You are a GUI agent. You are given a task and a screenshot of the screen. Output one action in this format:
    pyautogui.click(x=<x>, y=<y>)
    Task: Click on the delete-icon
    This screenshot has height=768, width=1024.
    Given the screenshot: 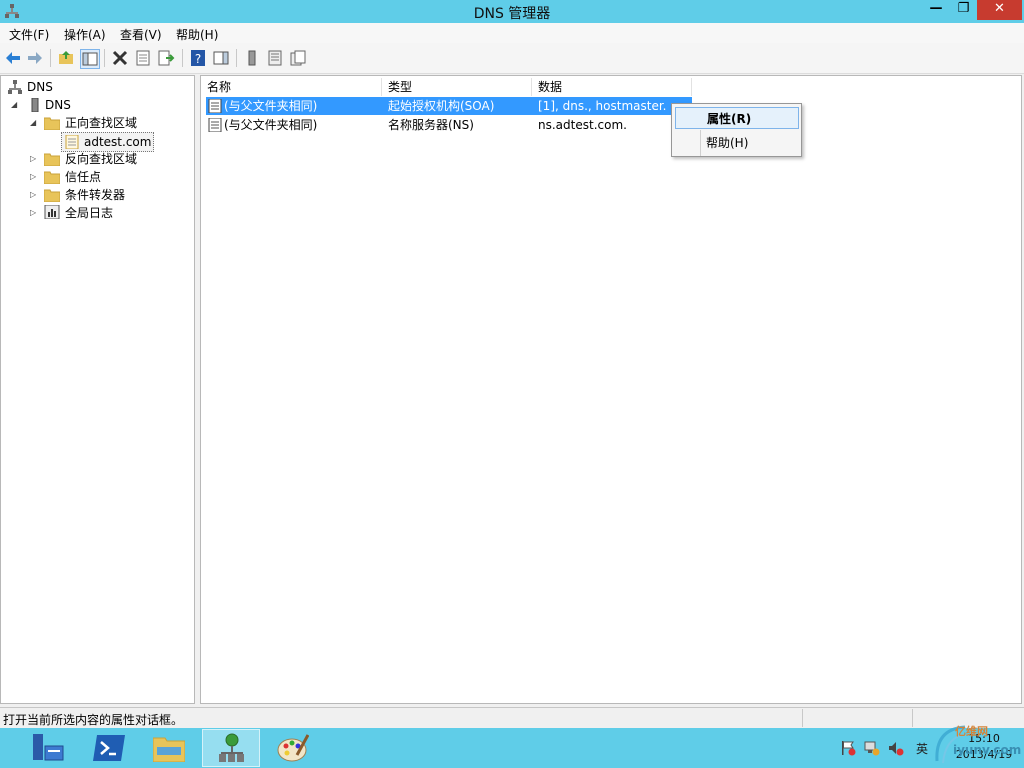 What is the action you would take?
    pyautogui.click(x=120, y=58)
    